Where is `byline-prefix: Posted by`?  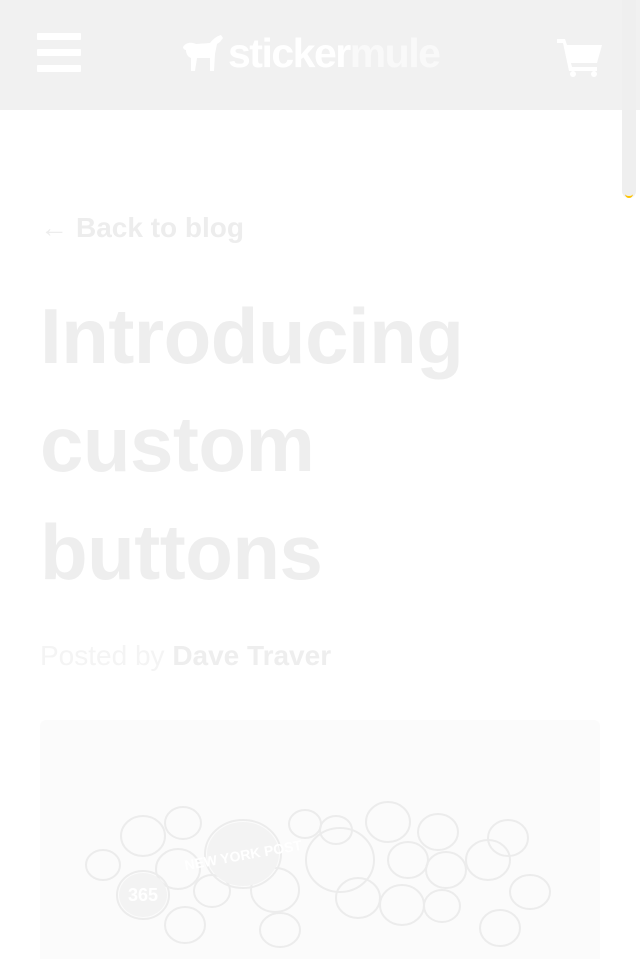 byline-prefix: Posted by is located at coordinates (102, 655).